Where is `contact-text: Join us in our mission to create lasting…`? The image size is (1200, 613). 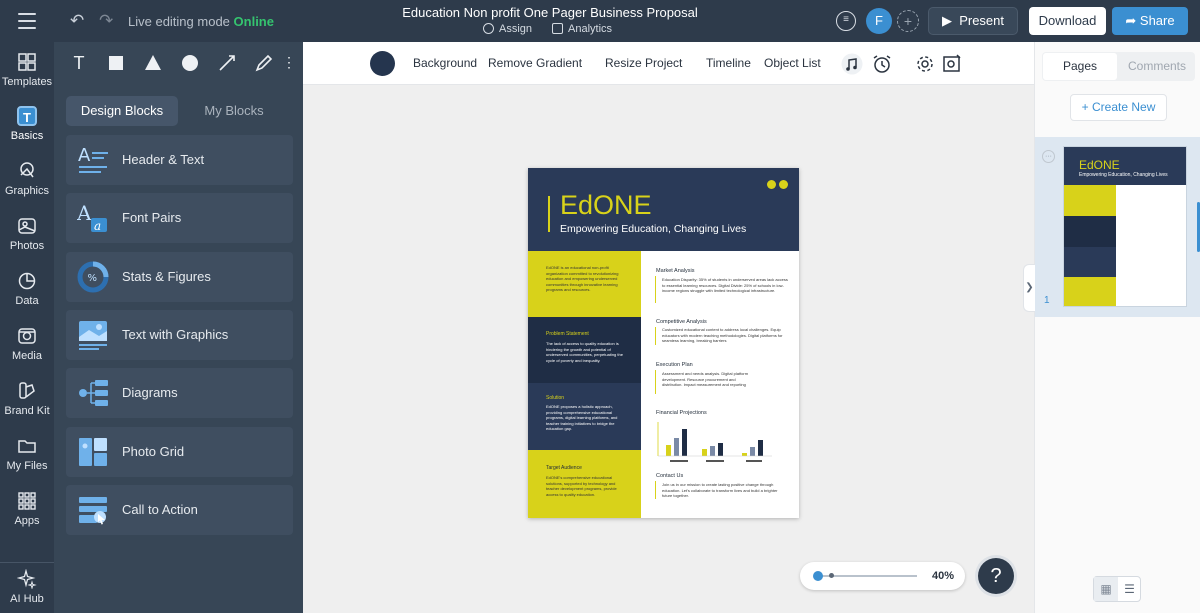 contact-text: Join us in our mission to create lasting… is located at coordinates (725, 490).